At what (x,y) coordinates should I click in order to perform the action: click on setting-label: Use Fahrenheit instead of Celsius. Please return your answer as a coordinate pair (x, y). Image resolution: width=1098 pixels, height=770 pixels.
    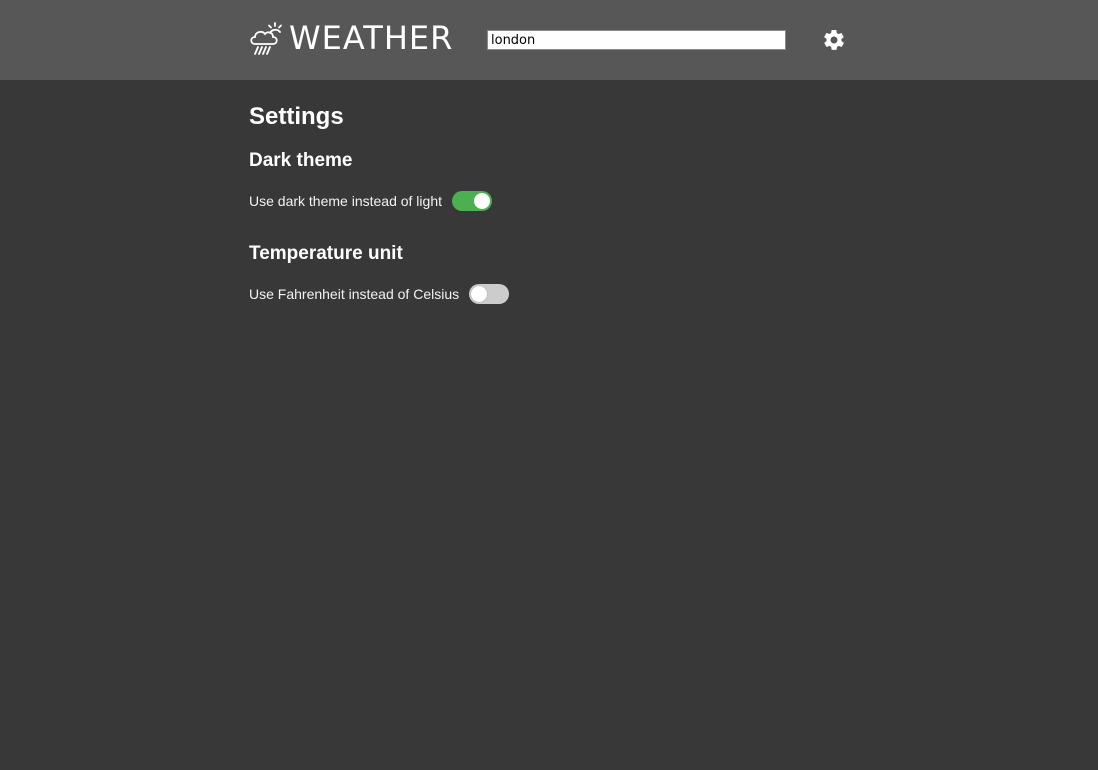
    Looking at the image, I should click on (354, 294).